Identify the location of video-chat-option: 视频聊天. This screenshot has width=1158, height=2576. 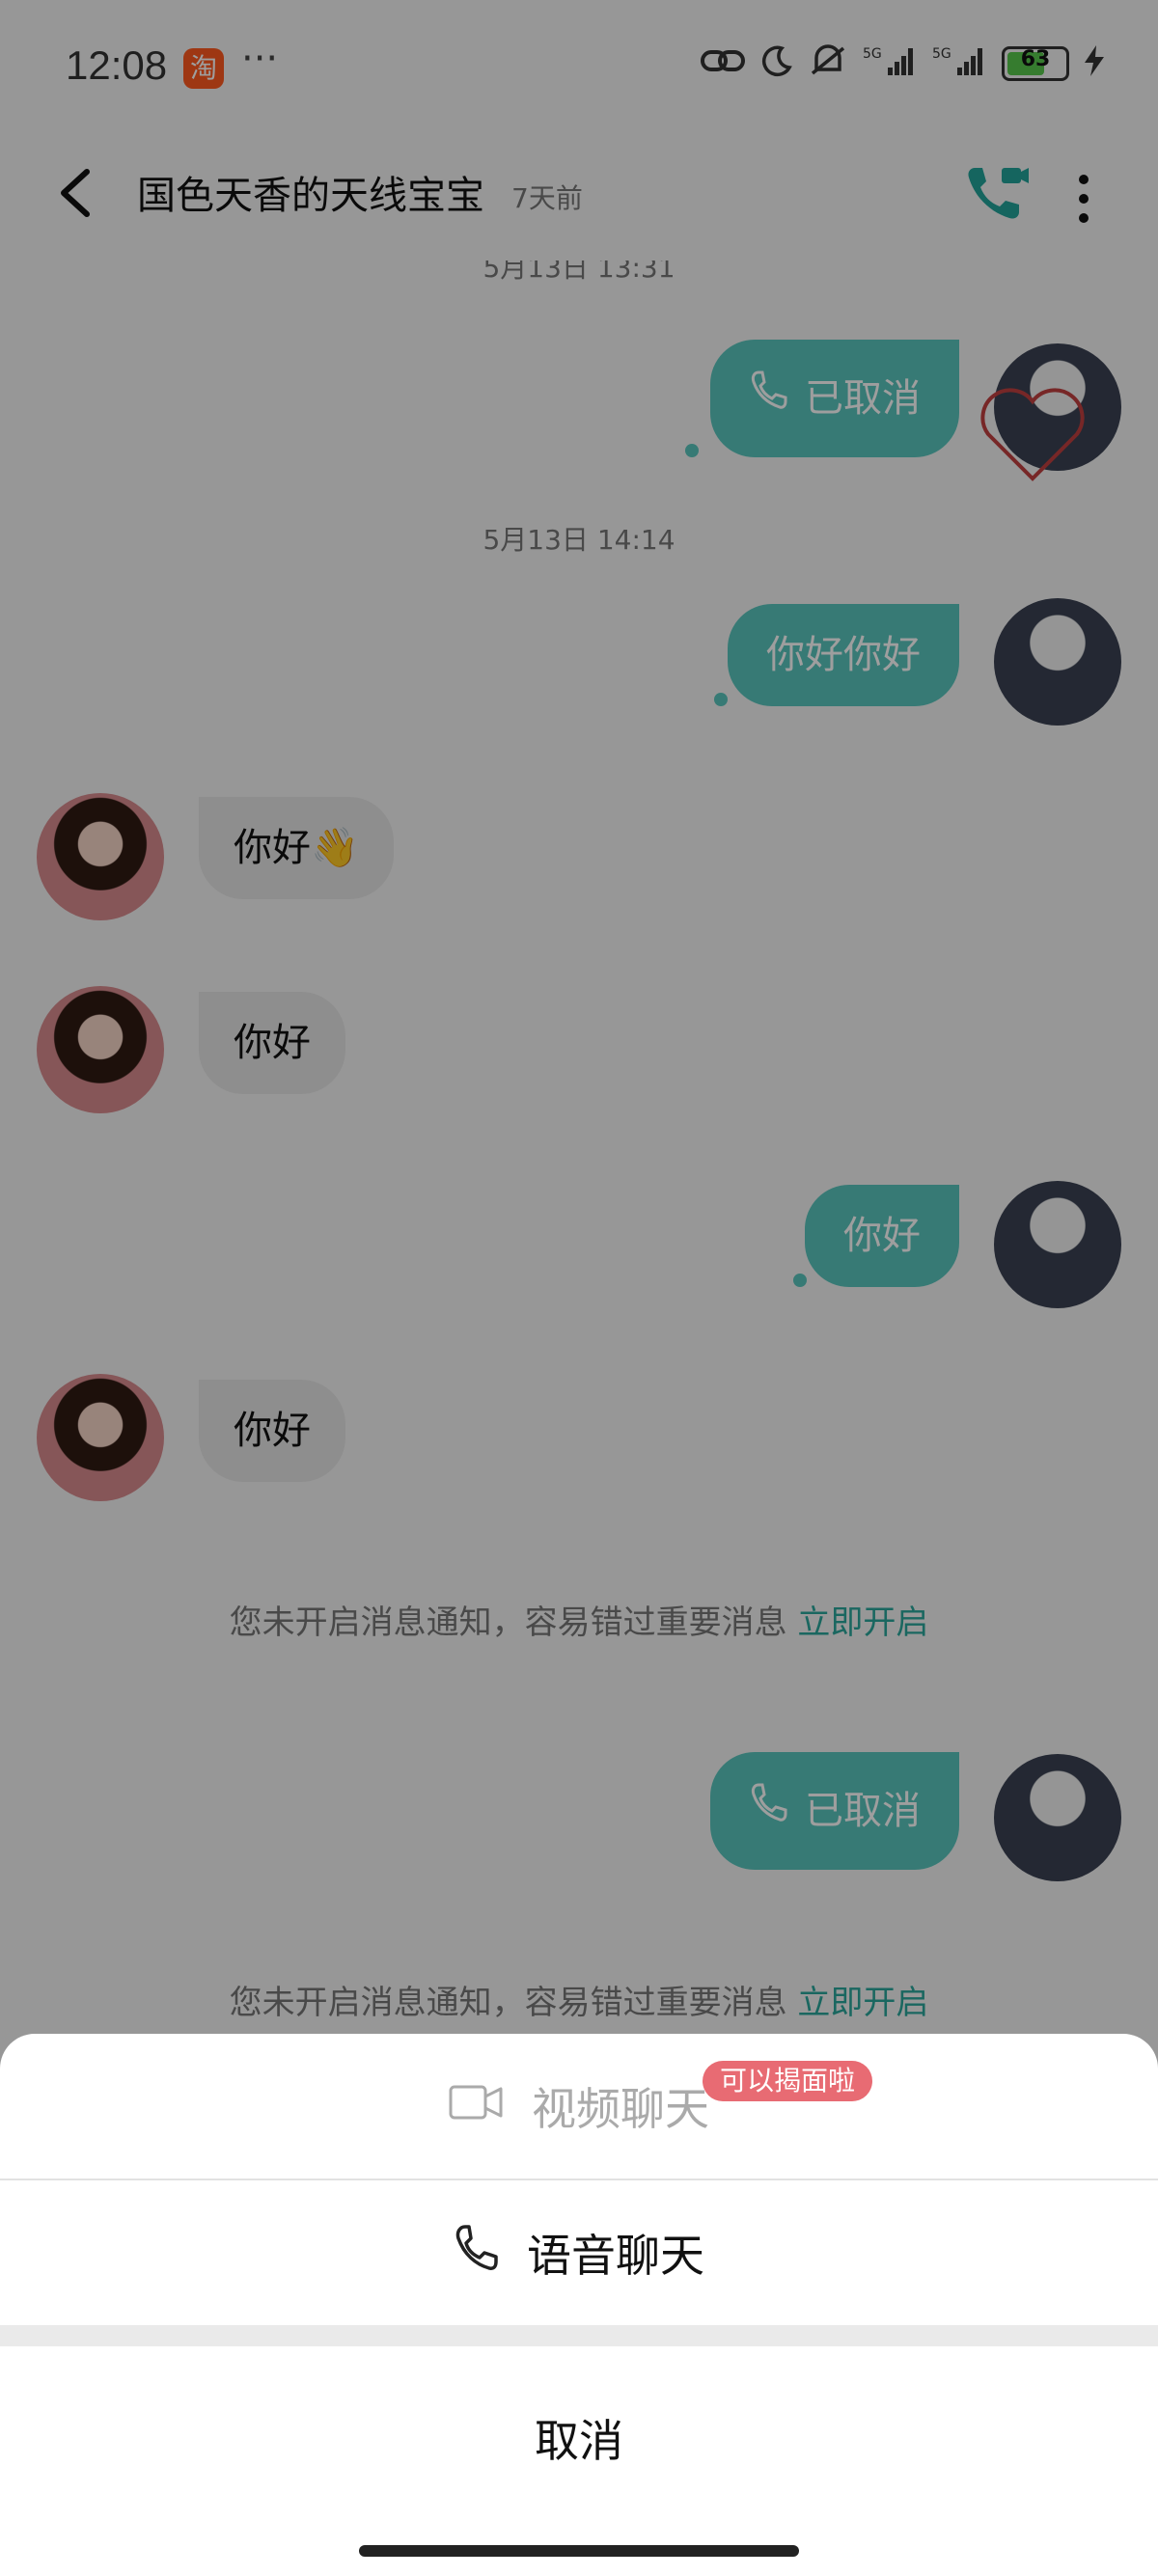
(579, 2106).